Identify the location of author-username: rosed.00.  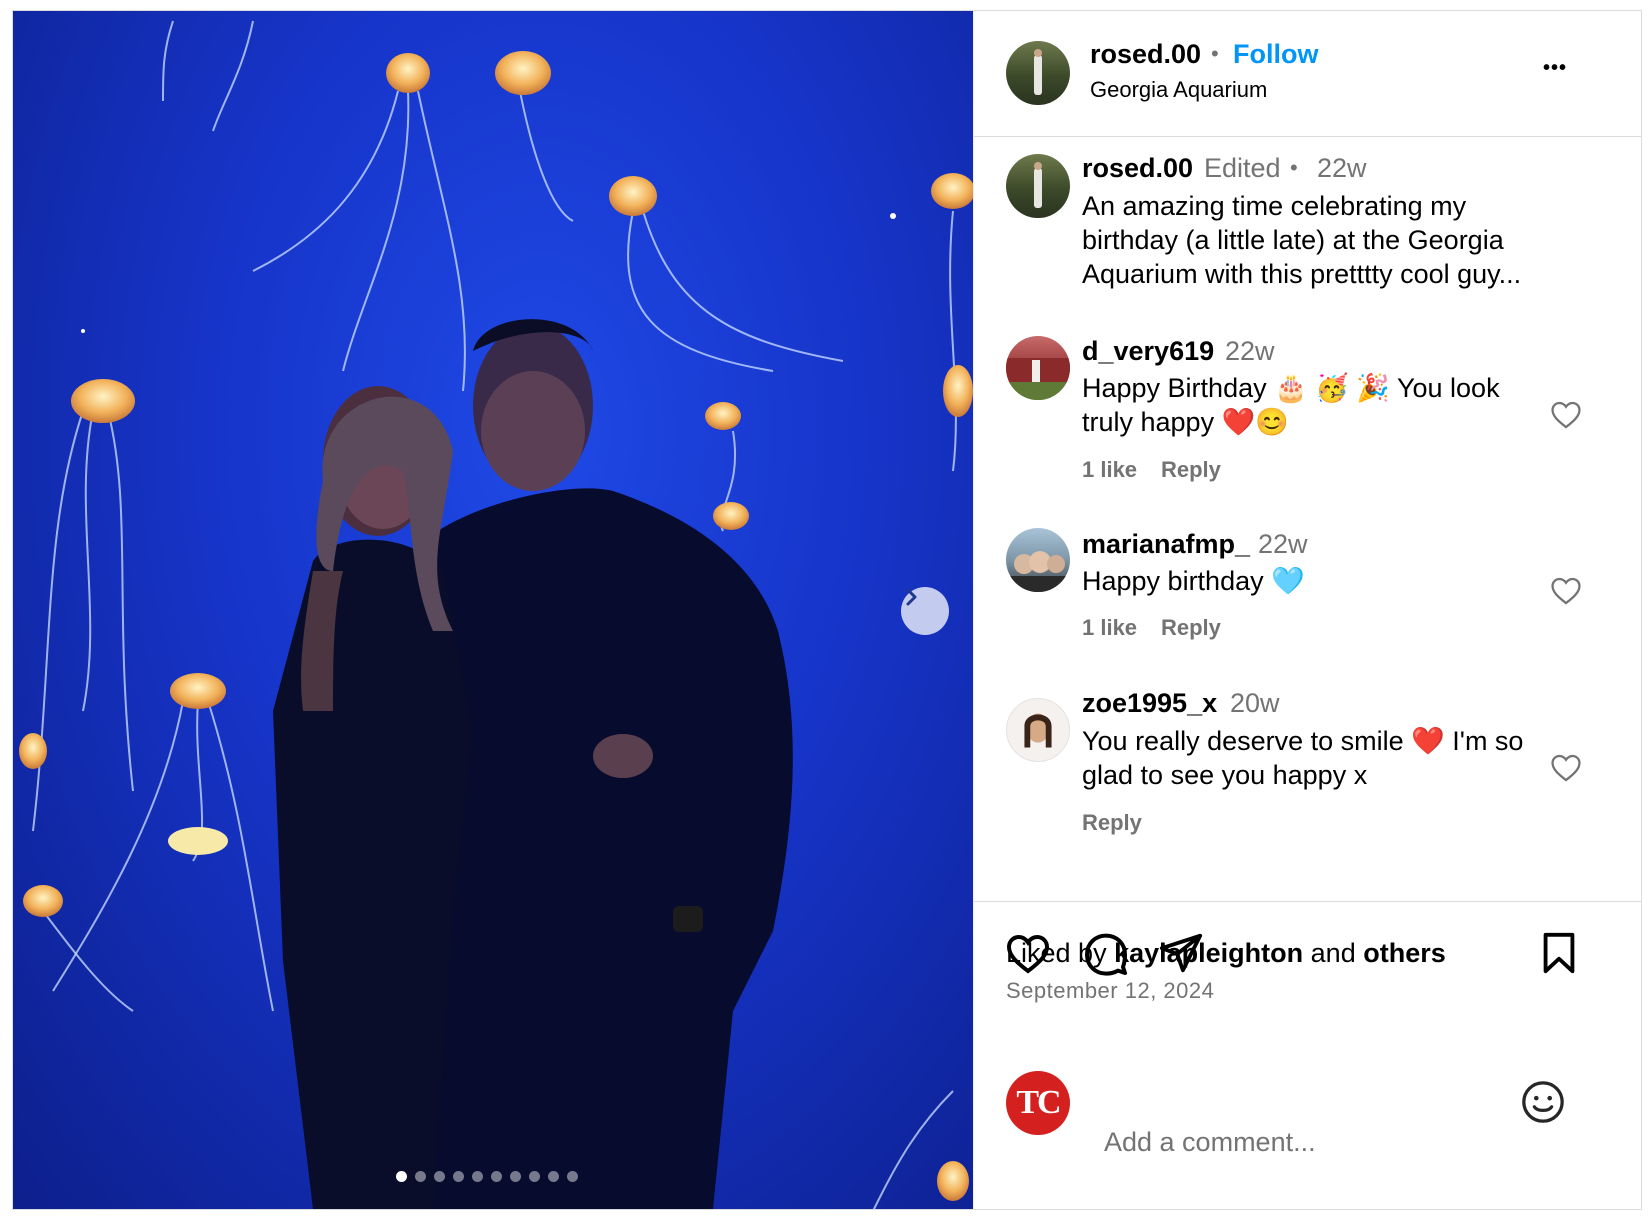
(1145, 54).